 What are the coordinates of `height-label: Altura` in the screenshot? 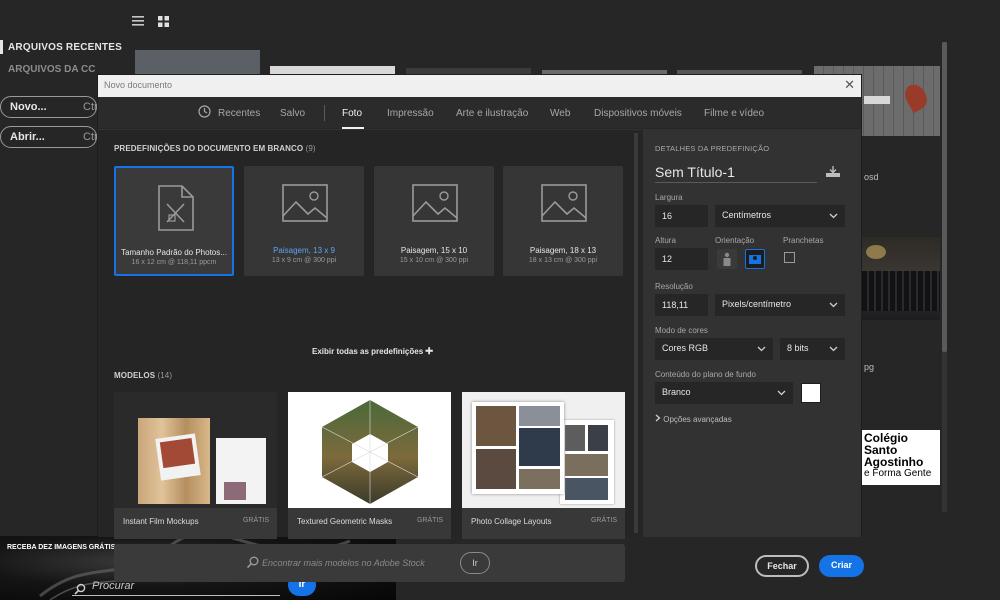 It's located at (665, 240).